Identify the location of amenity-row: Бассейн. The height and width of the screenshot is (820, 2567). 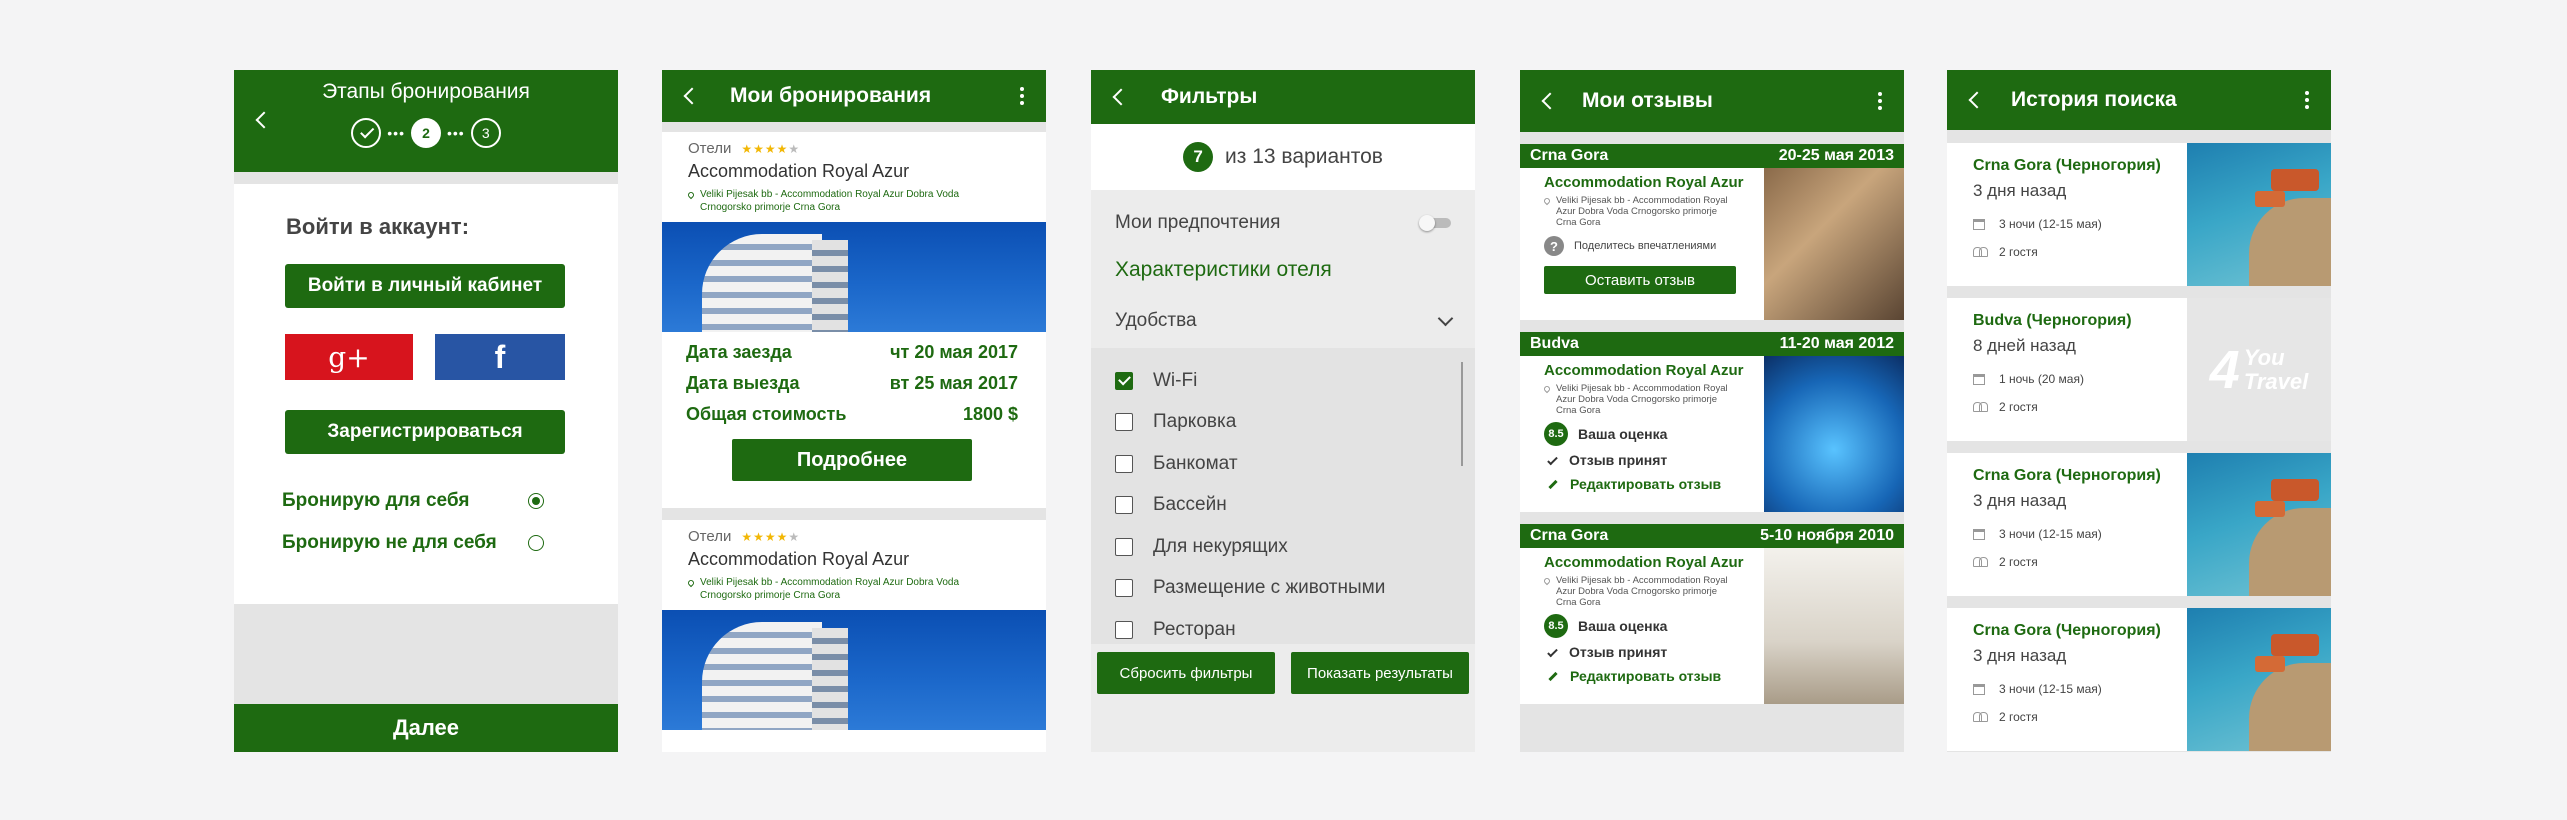
(1283, 506).